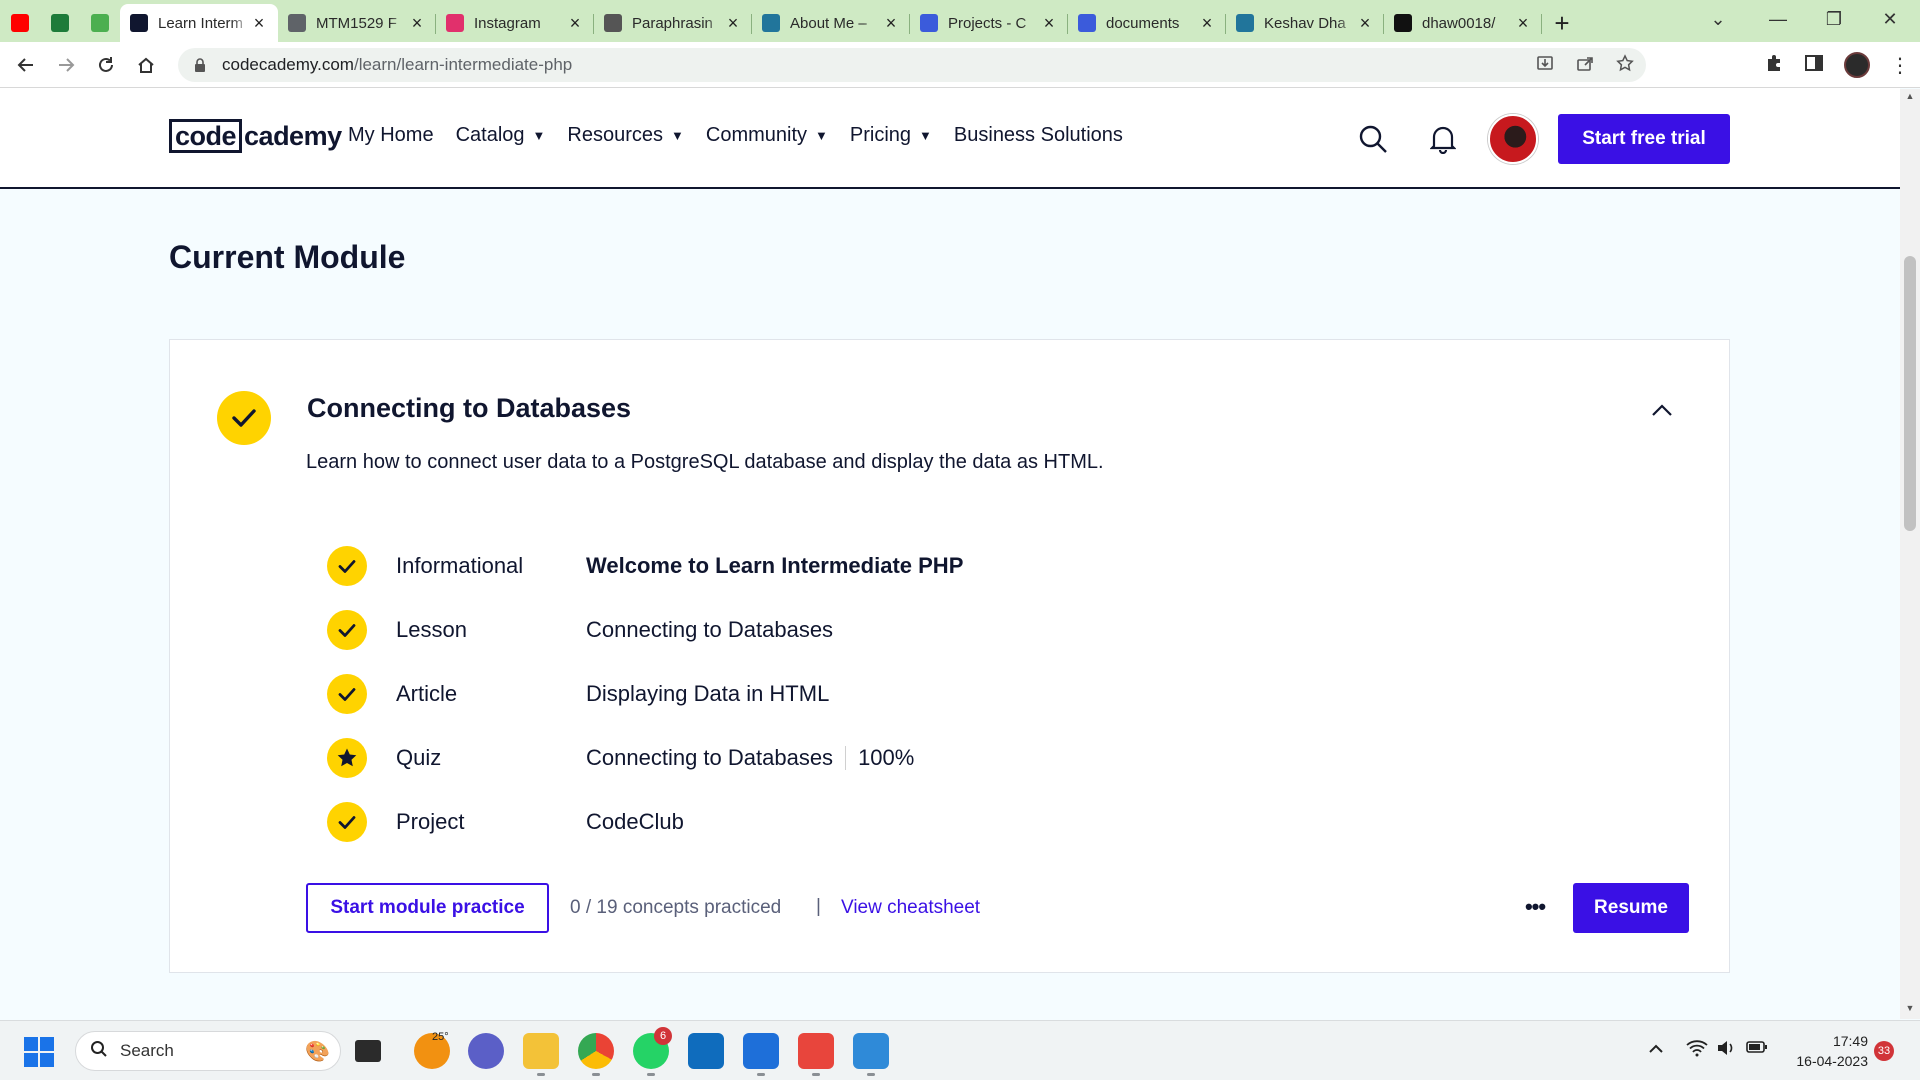  Describe the element at coordinates (1305, 23) in the screenshot. I see `browser-tab: Keshav Dha ×` at that location.